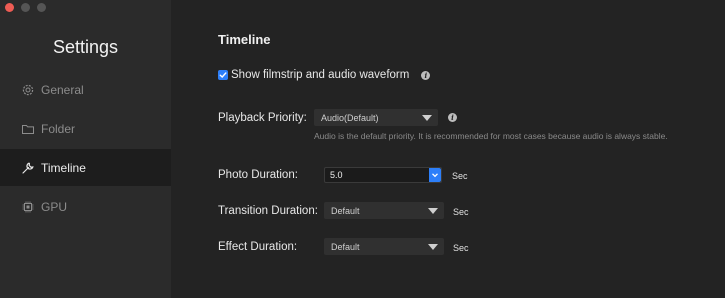  I want to click on minimize-window-button, so click(25, 7).